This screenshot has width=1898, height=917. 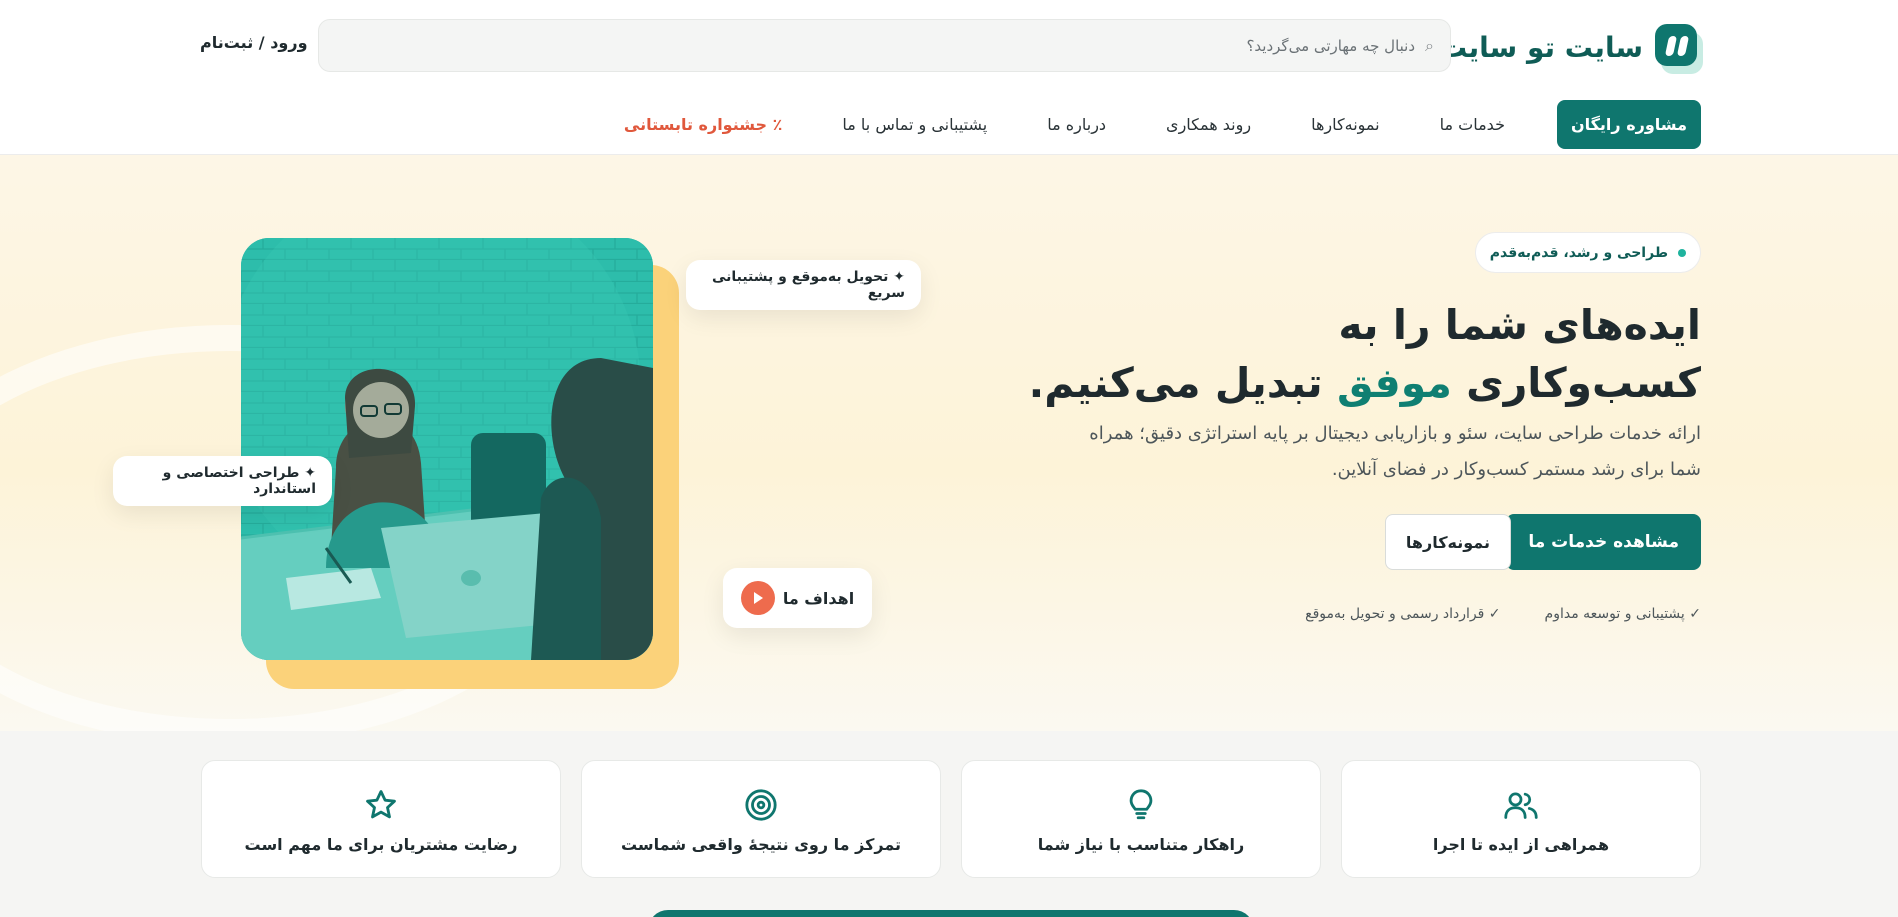 I want to click on feature-label: تمرکز ما روی نتیجهٔ واقعی شماست, so click(x=761, y=844).